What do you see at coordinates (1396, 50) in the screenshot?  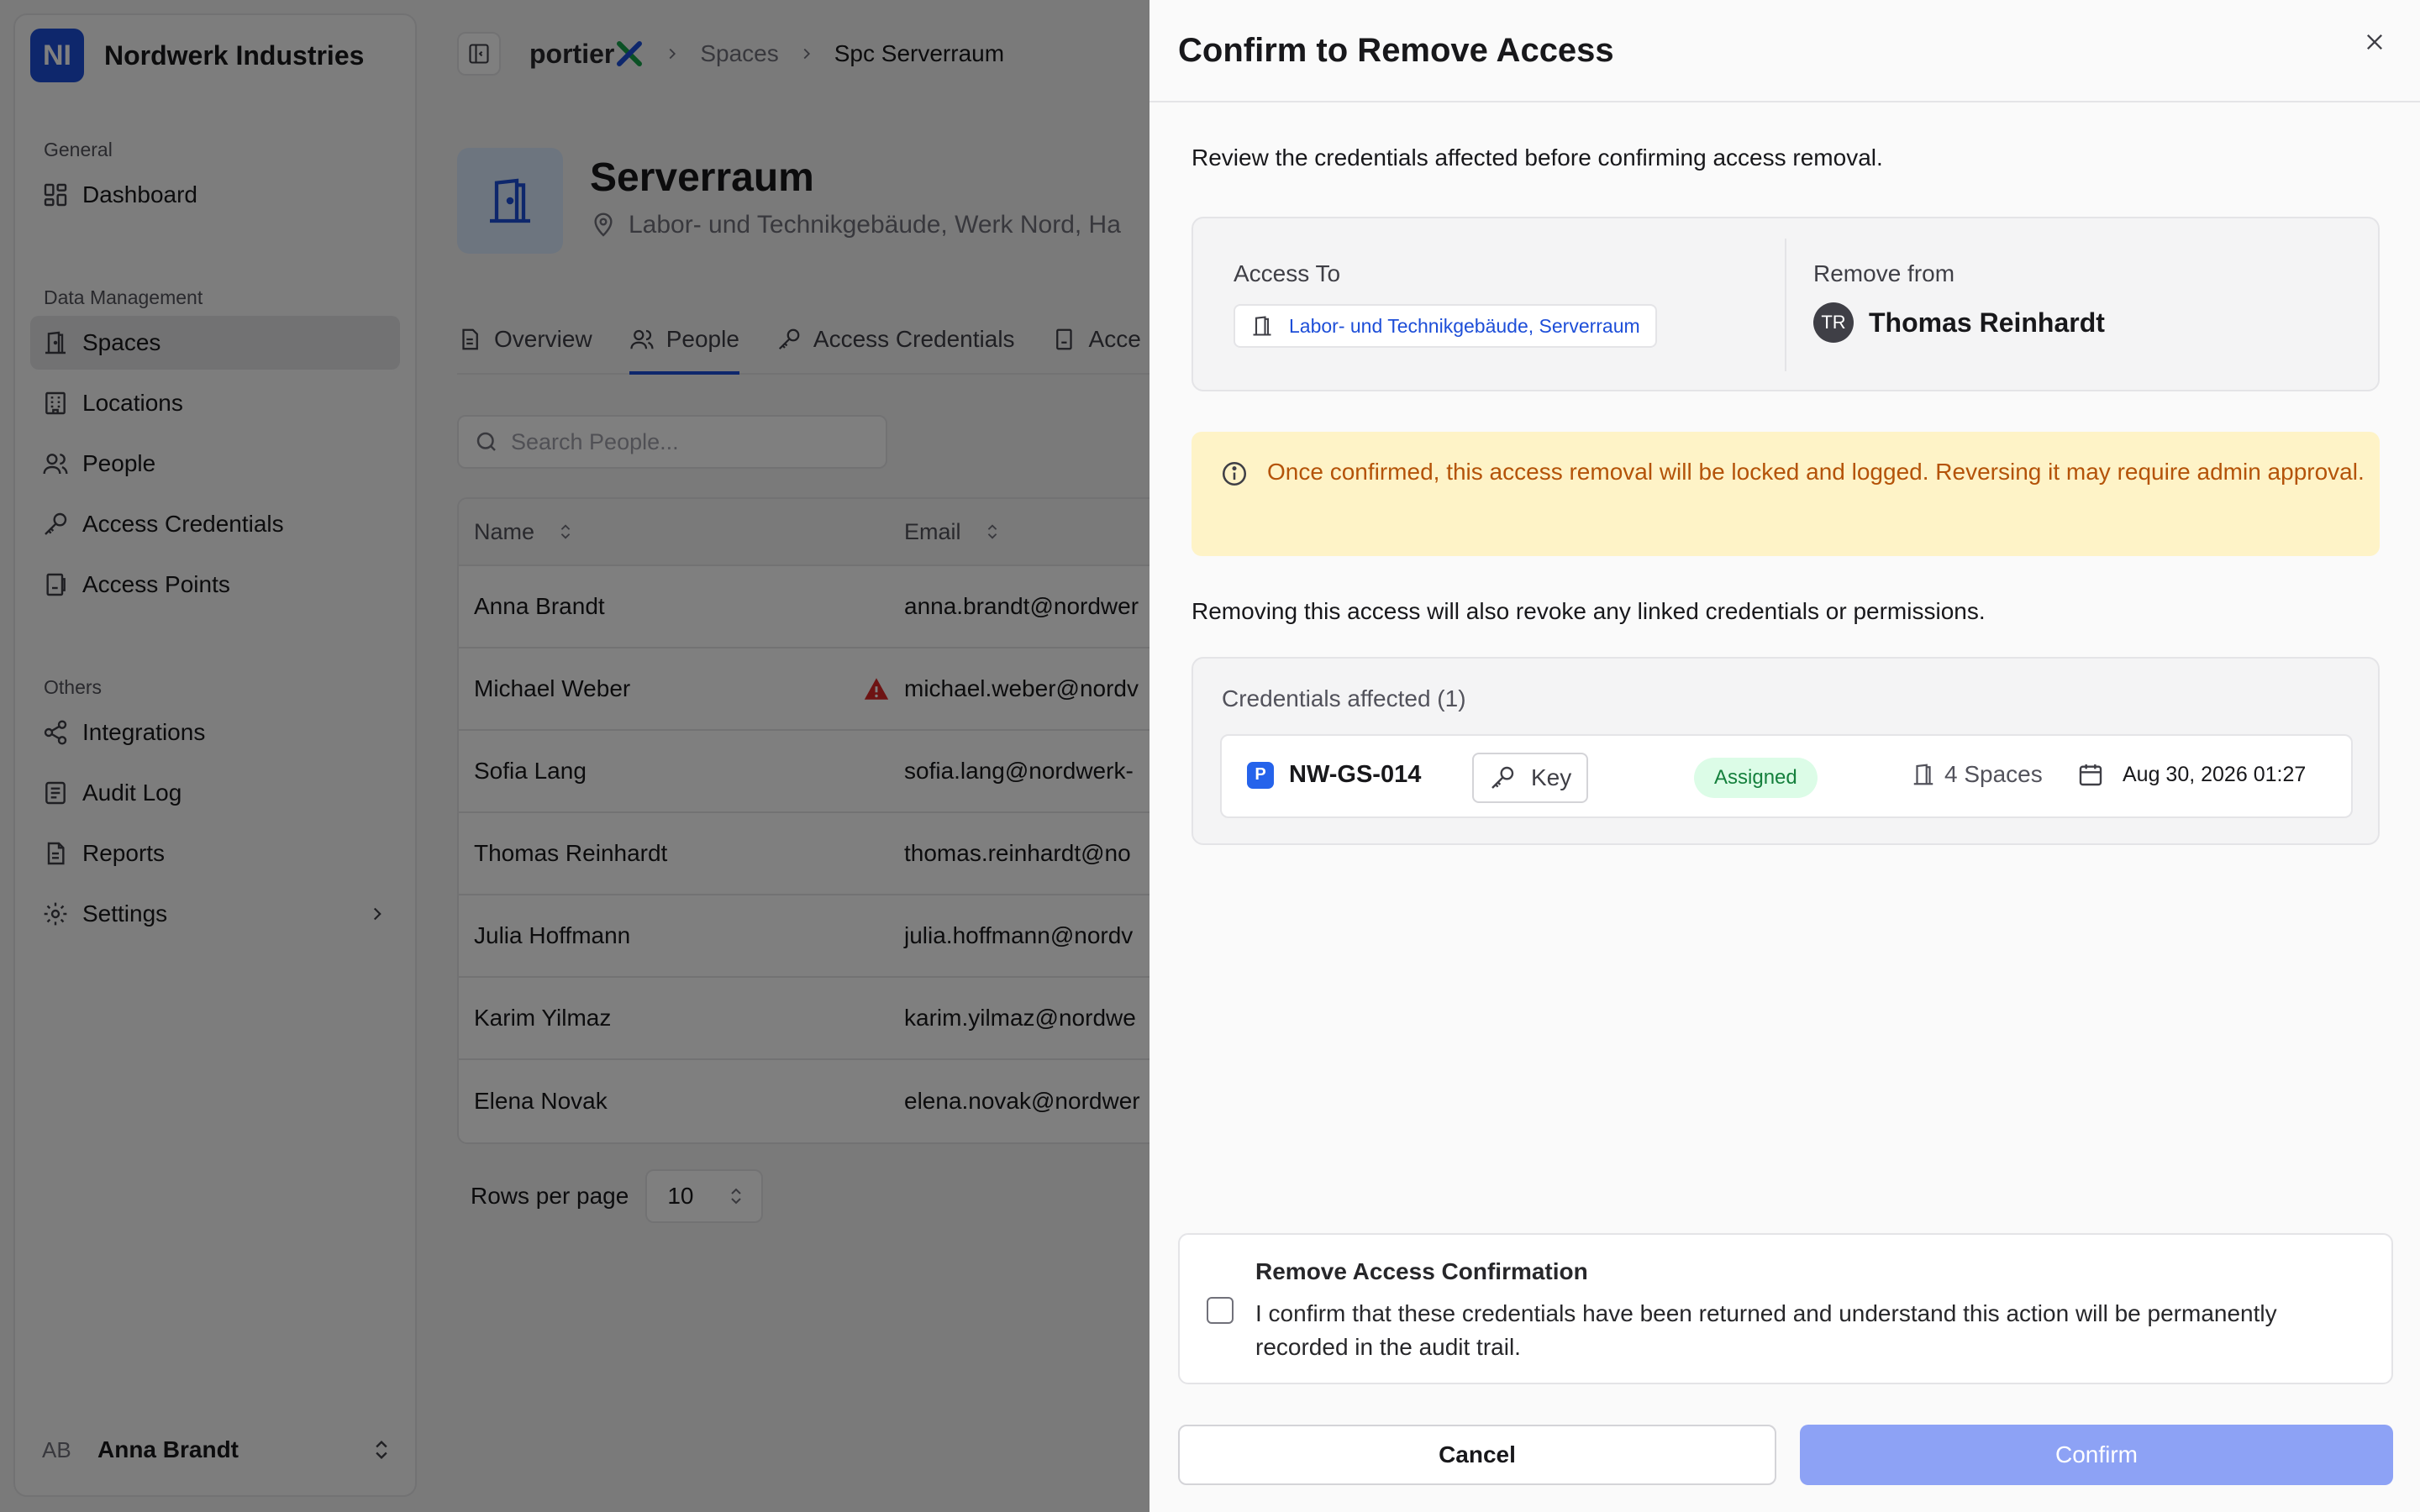 I see `dialog-title: Confirm to Remove Access` at bounding box center [1396, 50].